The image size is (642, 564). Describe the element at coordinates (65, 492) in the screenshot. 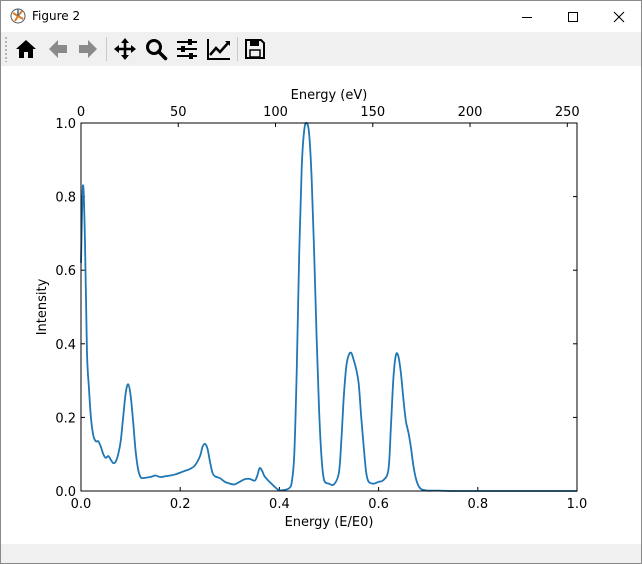

I see `y-tick-label: 0.0` at that location.